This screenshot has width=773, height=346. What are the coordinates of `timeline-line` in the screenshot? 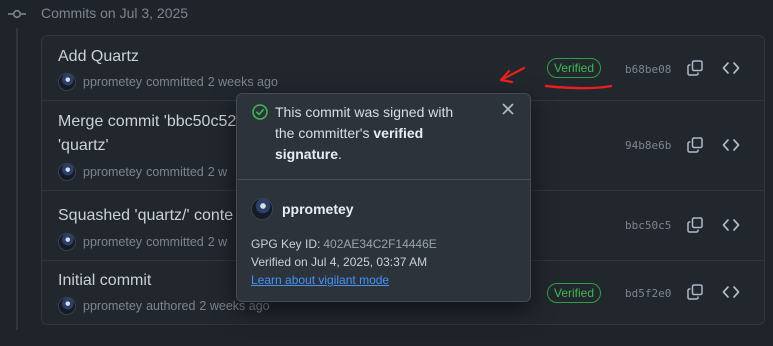 It's located at (17, 179).